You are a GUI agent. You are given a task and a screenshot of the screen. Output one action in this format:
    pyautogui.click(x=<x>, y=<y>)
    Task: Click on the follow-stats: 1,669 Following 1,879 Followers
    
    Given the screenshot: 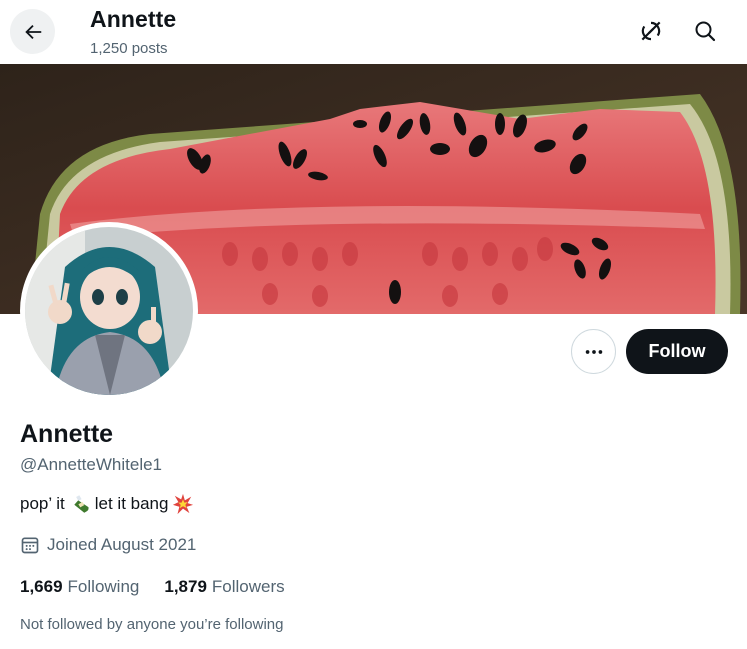 What is the action you would take?
    pyautogui.click(x=152, y=587)
    